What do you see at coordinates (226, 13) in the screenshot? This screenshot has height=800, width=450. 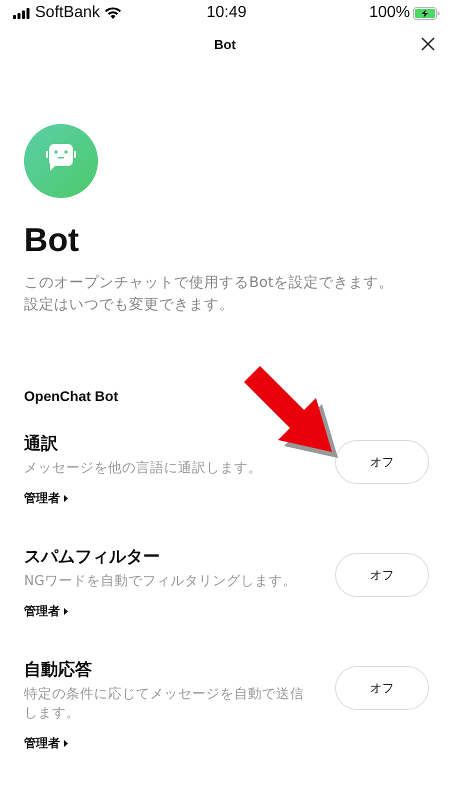 I see `clock-time: 10:49` at bounding box center [226, 13].